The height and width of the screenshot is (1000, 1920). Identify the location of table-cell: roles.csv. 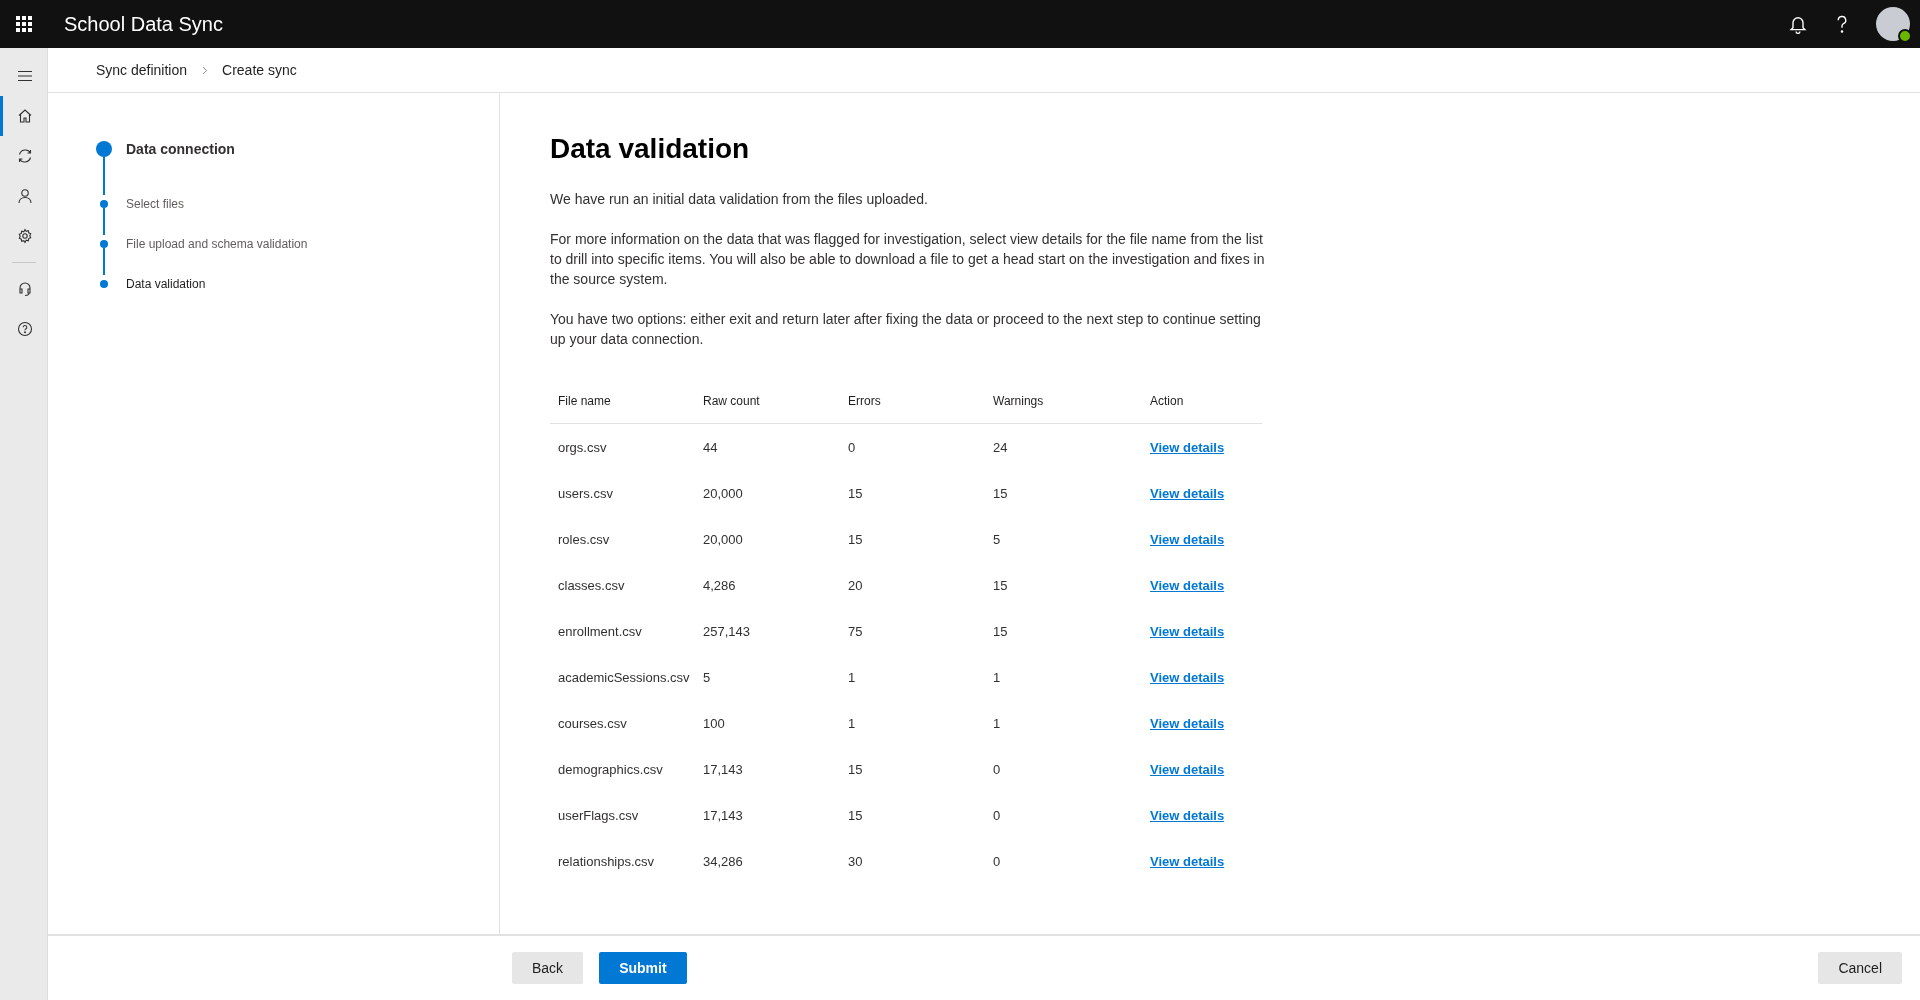
(584, 539).